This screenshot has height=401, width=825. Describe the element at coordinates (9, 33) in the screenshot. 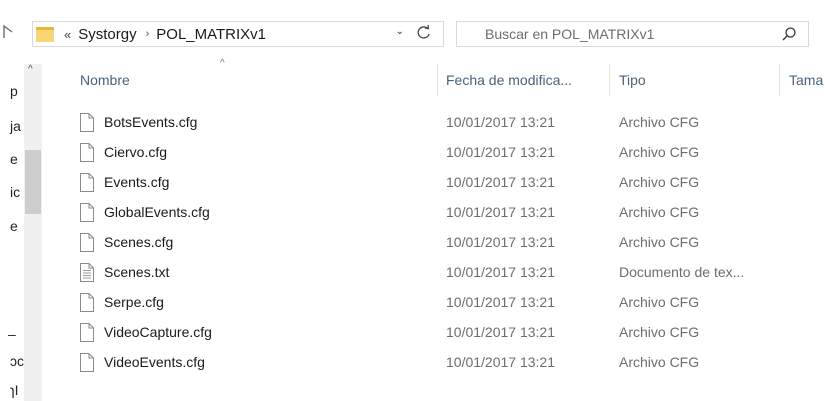

I see `up-arrow-icon` at that location.